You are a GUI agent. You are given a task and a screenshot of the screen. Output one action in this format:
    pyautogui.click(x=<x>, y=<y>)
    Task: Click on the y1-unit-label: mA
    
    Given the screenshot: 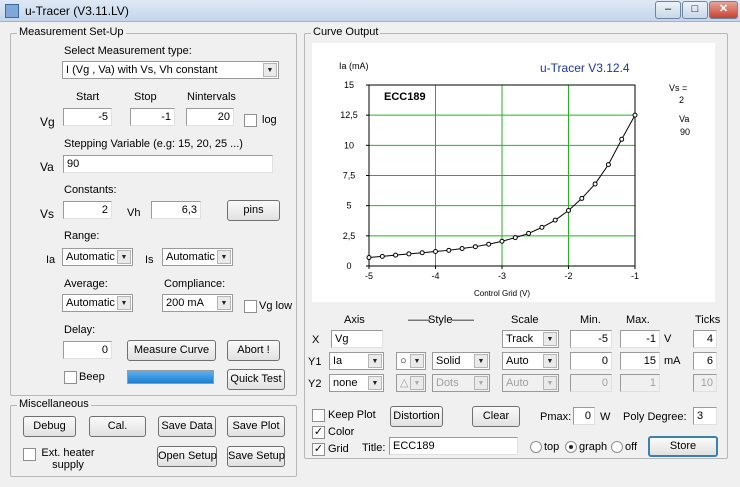 What is the action you would take?
    pyautogui.click(x=672, y=361)
    